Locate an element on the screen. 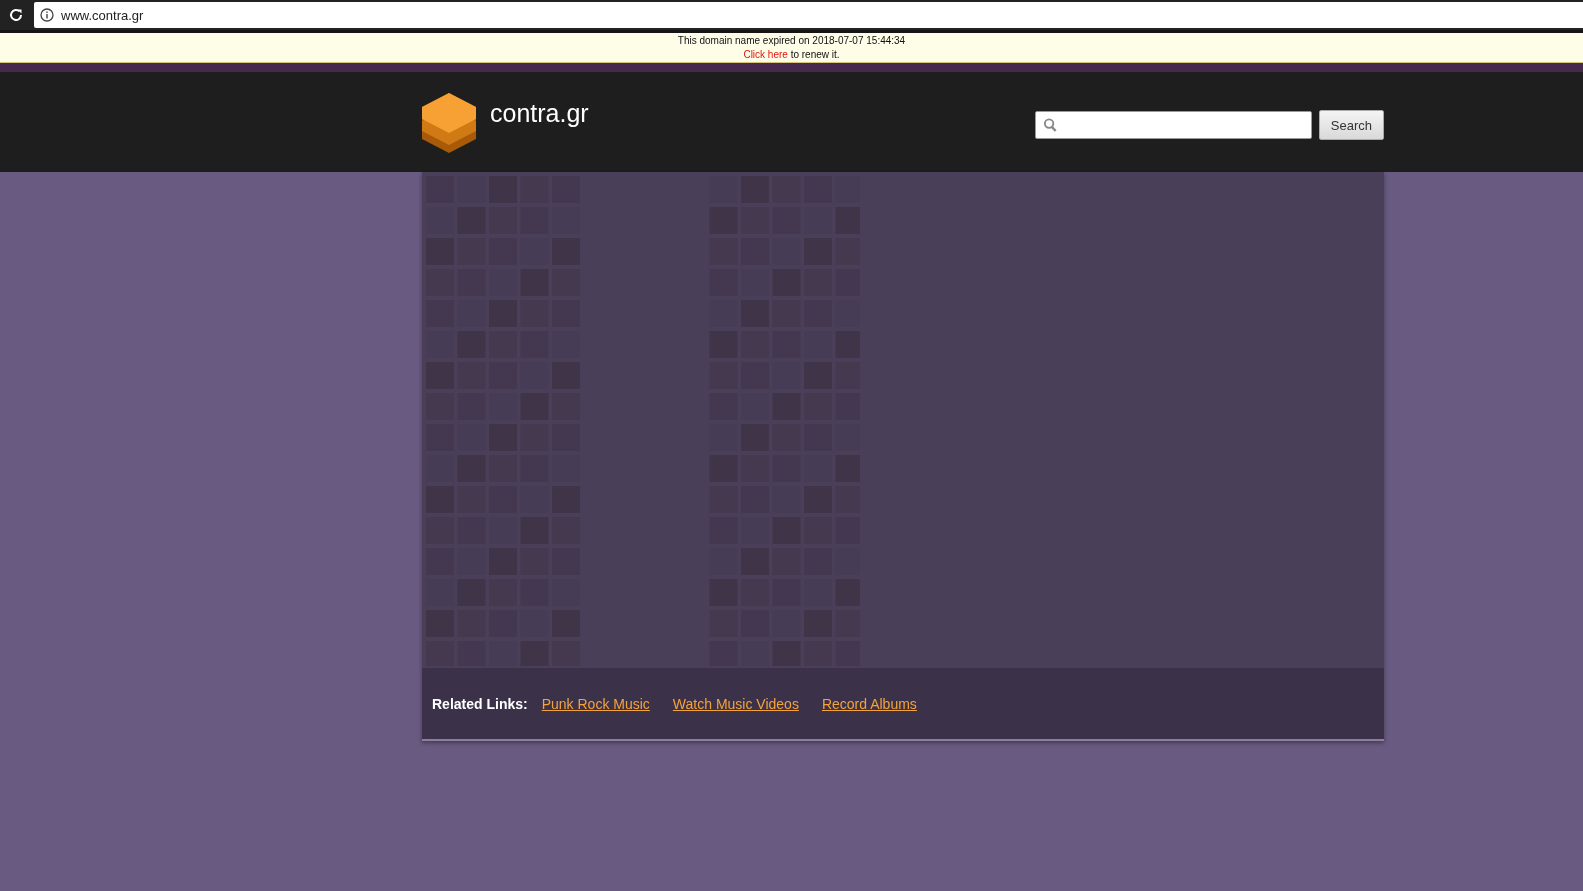 This screenshot has height=891, width=1583. expiry-message: This domain name expired on 2018-07-07 15:44:34 is located at coordinates (791, 41).